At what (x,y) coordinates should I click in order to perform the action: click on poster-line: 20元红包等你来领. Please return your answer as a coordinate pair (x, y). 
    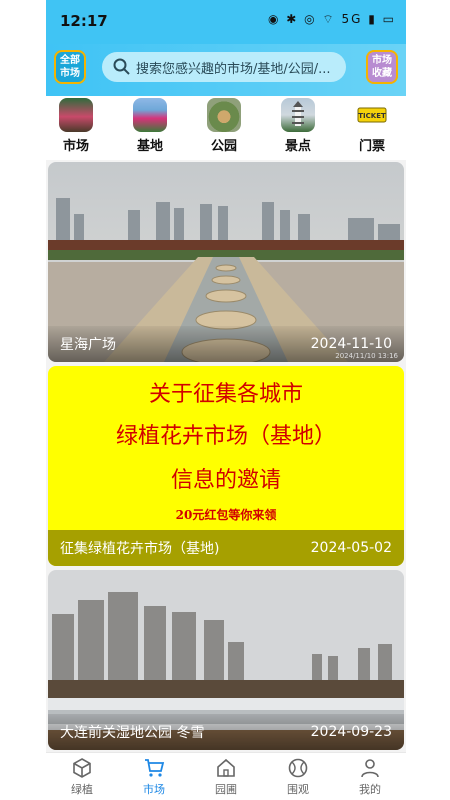
    Looking at the image, I should click on (226, 515).